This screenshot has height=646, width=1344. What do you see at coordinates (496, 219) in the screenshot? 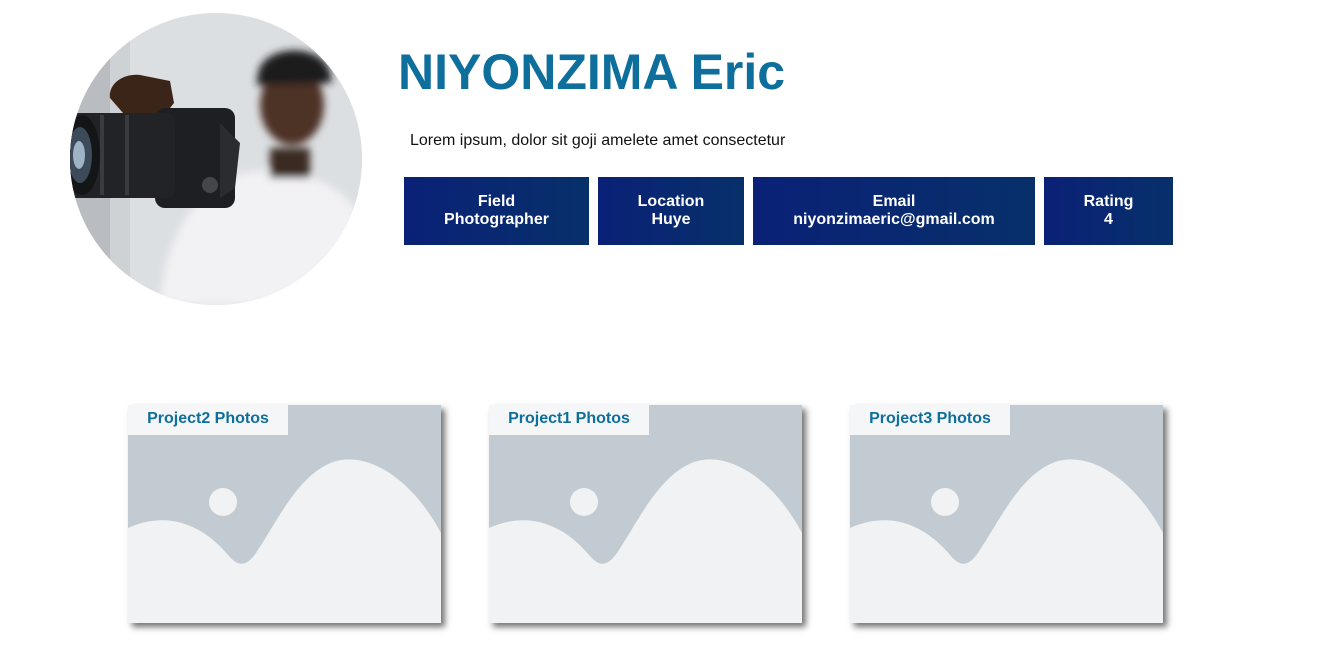
I see `info-field-value: Photographer` at bounding box center [496, 219].